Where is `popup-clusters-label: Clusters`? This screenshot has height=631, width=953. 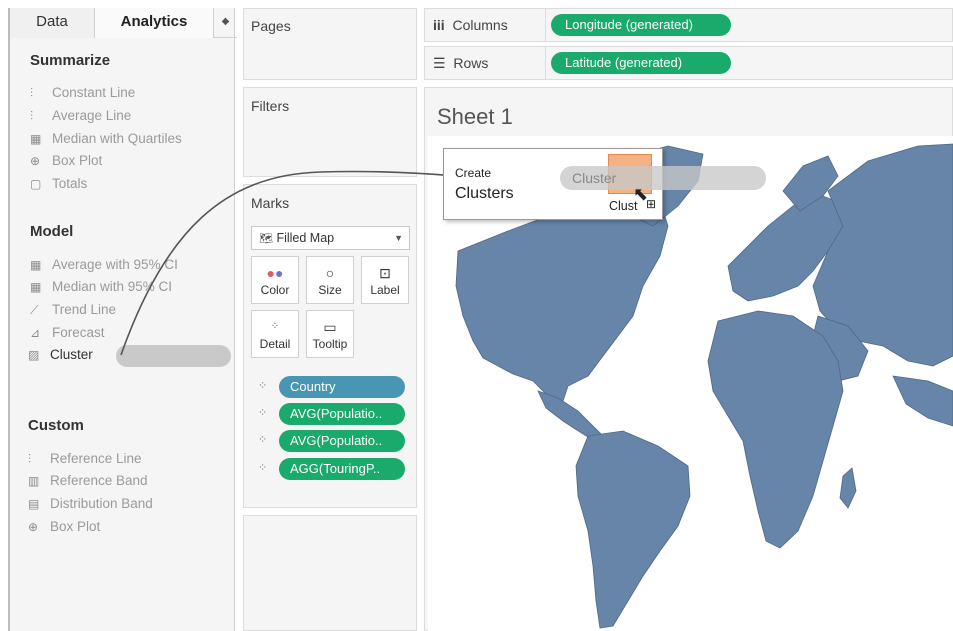
popup-clusters-label: Clusters is located at coordinates (484, 193).